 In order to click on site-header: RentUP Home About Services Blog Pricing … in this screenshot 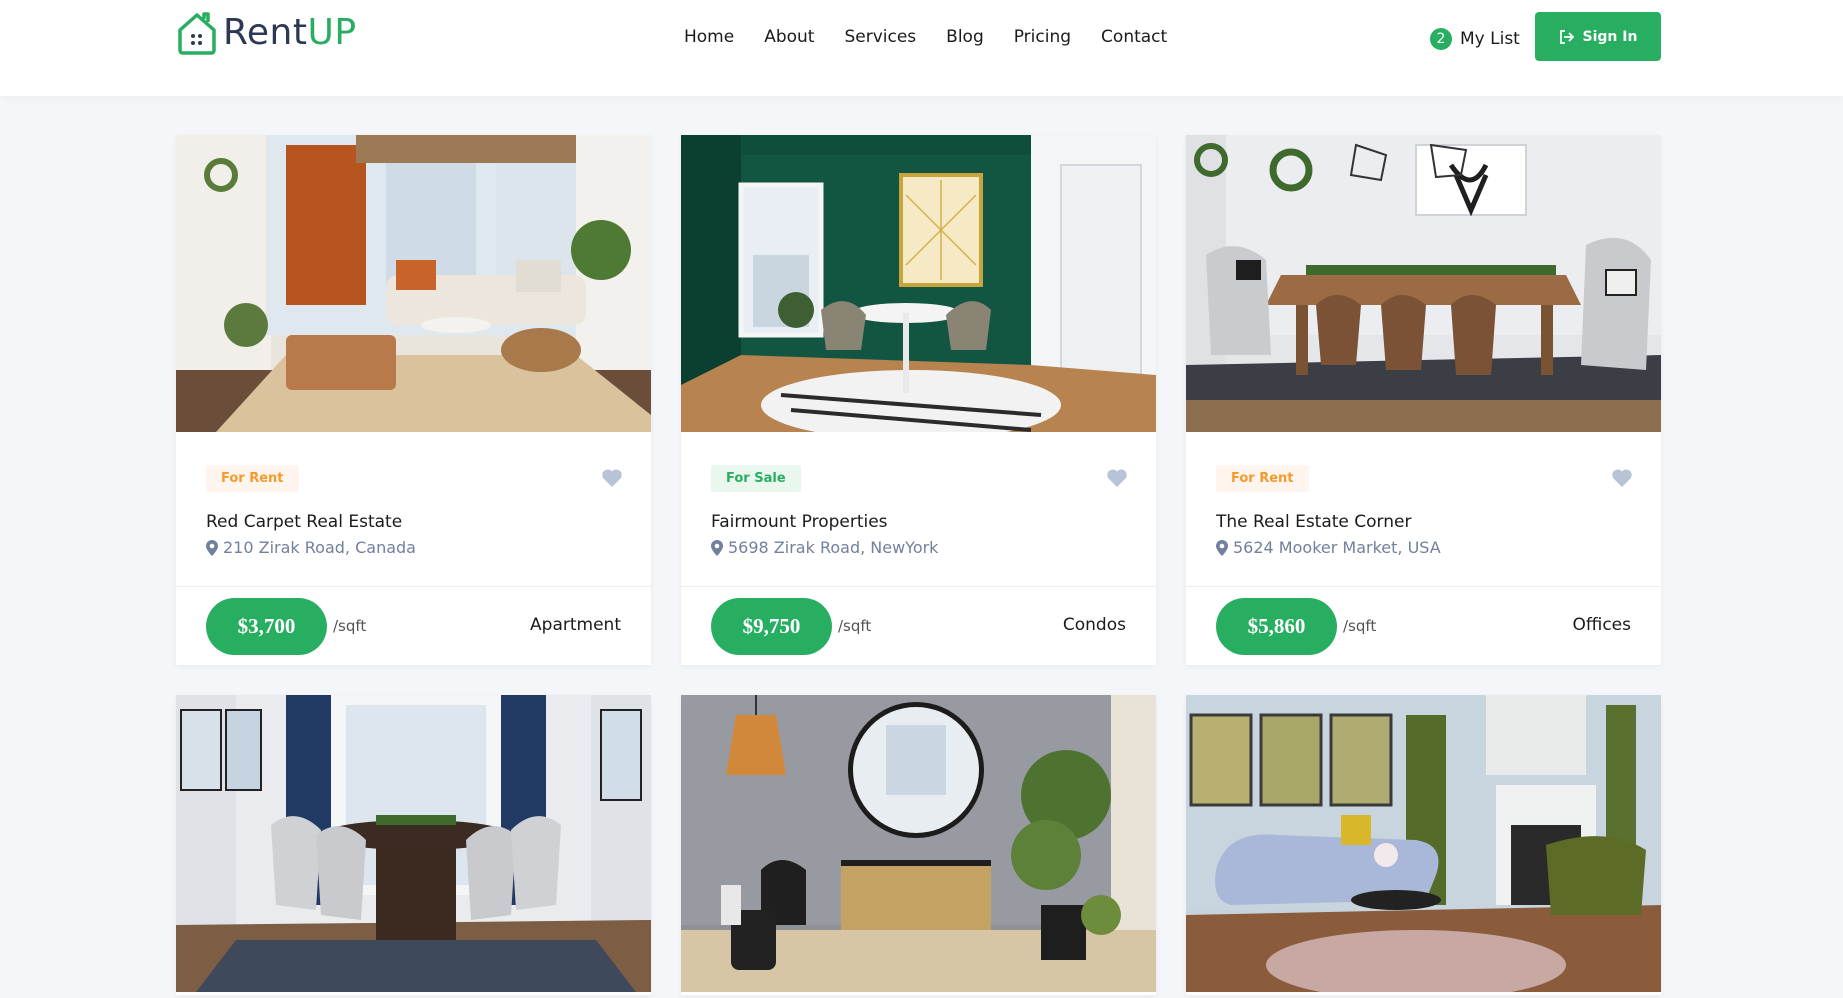, I will do `click(921, 48)`.